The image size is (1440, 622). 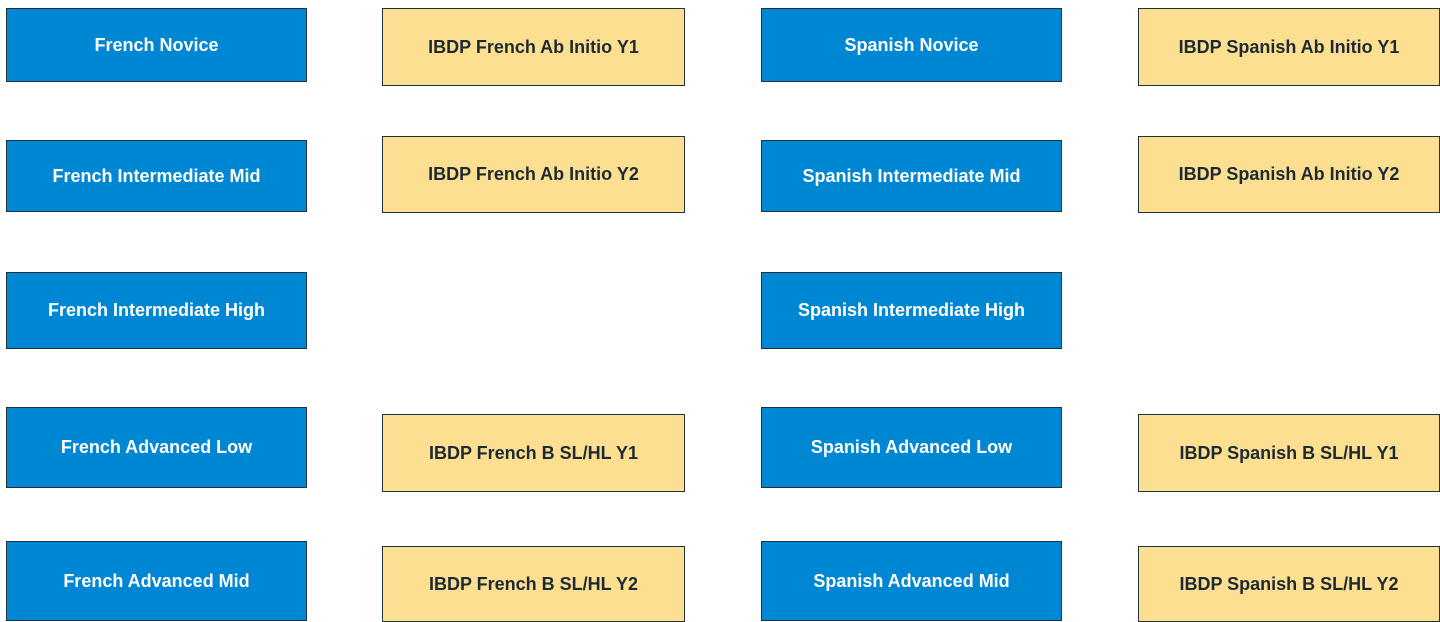 What do you see at coordinates (533, 453) in the screenshot?
I see `box-ibdp-french-b-y1: IBDP French B SL/HL Y1` at bounding box center [533, 453].